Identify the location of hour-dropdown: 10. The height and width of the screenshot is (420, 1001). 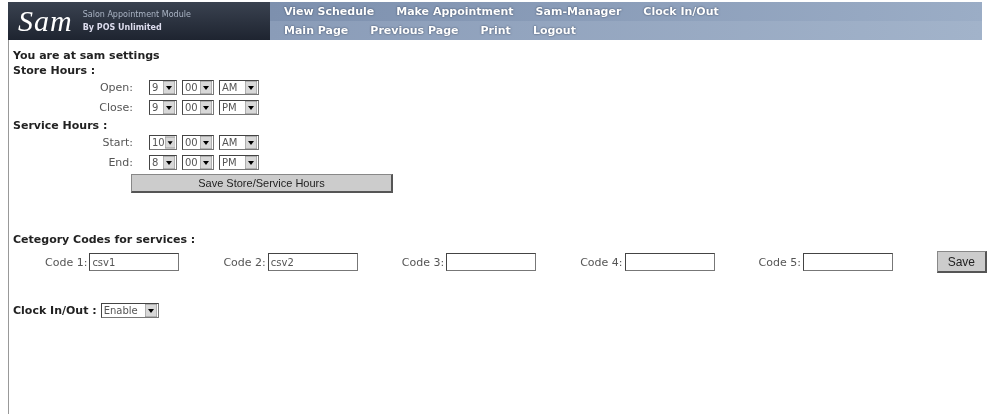
(163, 142).